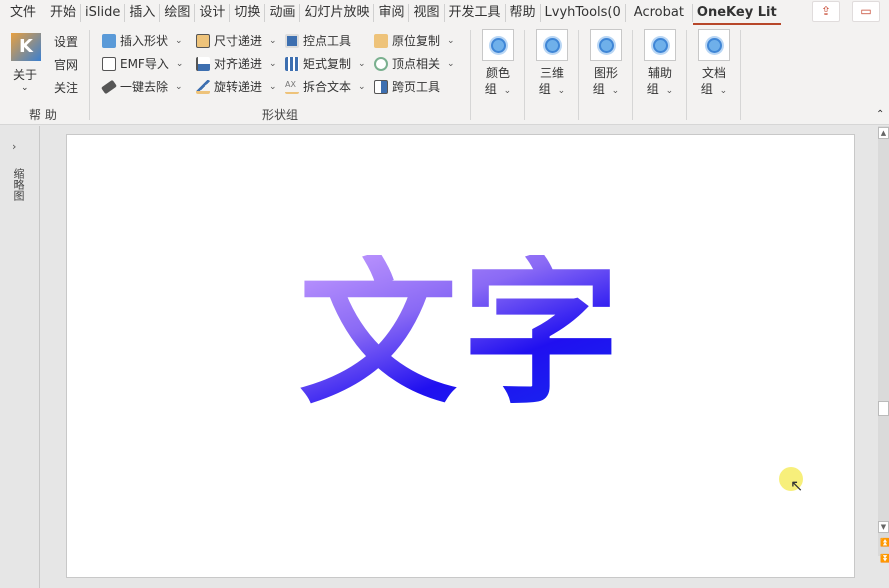  What do you see at coordinates (523, 12) in the screenshot?
I see `tab-help: 帮助` at bounding box center [523, 12].